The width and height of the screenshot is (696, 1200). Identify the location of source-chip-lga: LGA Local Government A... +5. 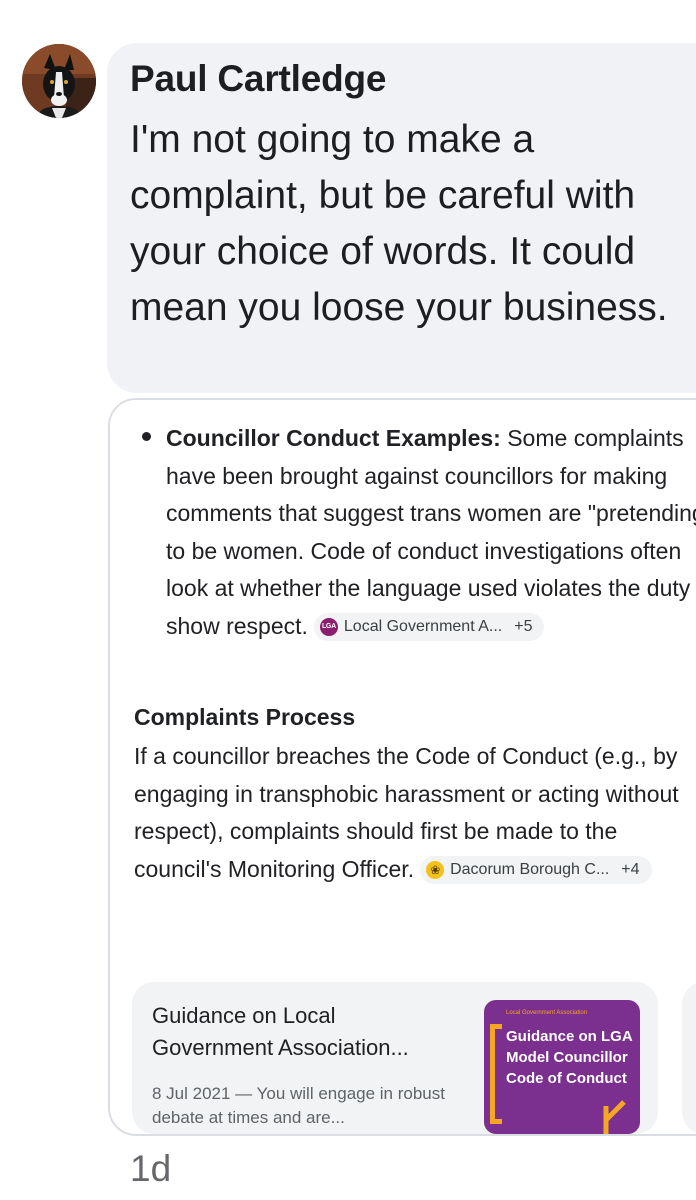
(429, 627).